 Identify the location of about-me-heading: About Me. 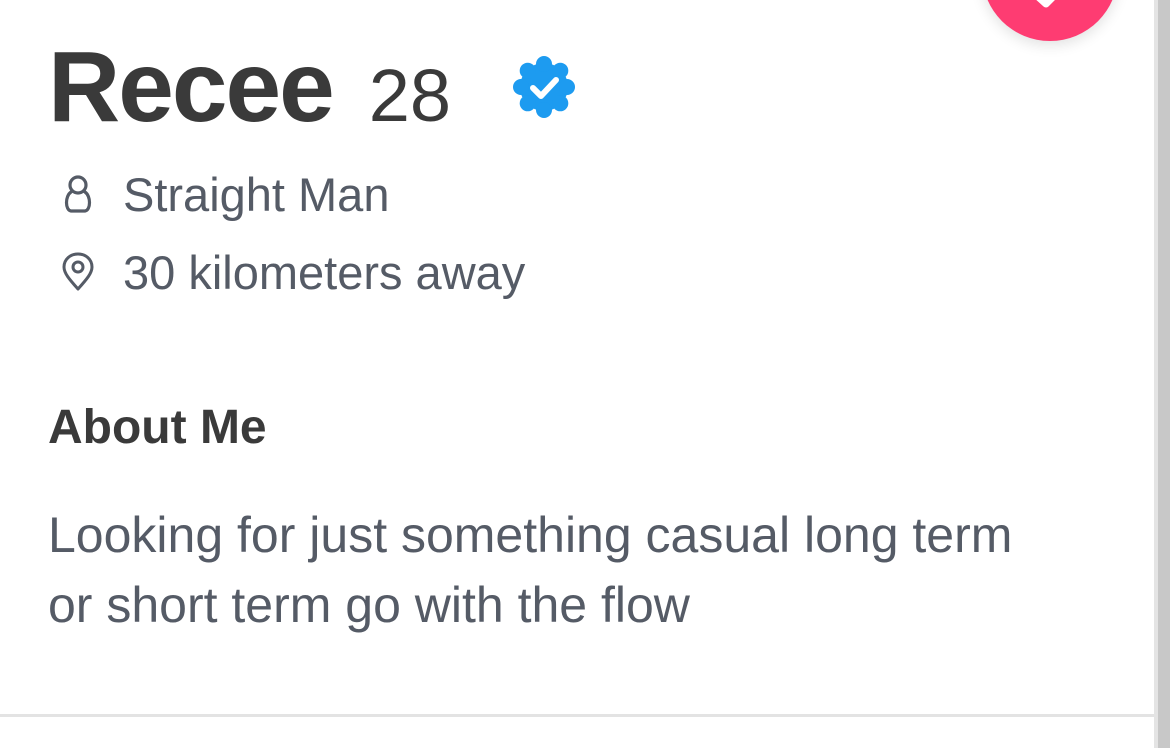
(157, 427).